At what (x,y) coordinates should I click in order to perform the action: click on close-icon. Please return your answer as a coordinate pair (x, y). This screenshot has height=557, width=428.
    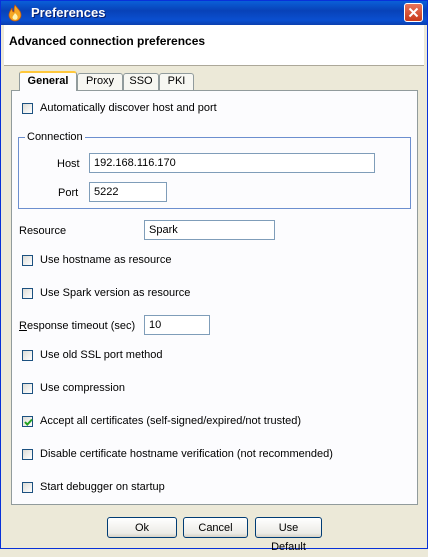
    Looking at the image, I should click on (413, 12).